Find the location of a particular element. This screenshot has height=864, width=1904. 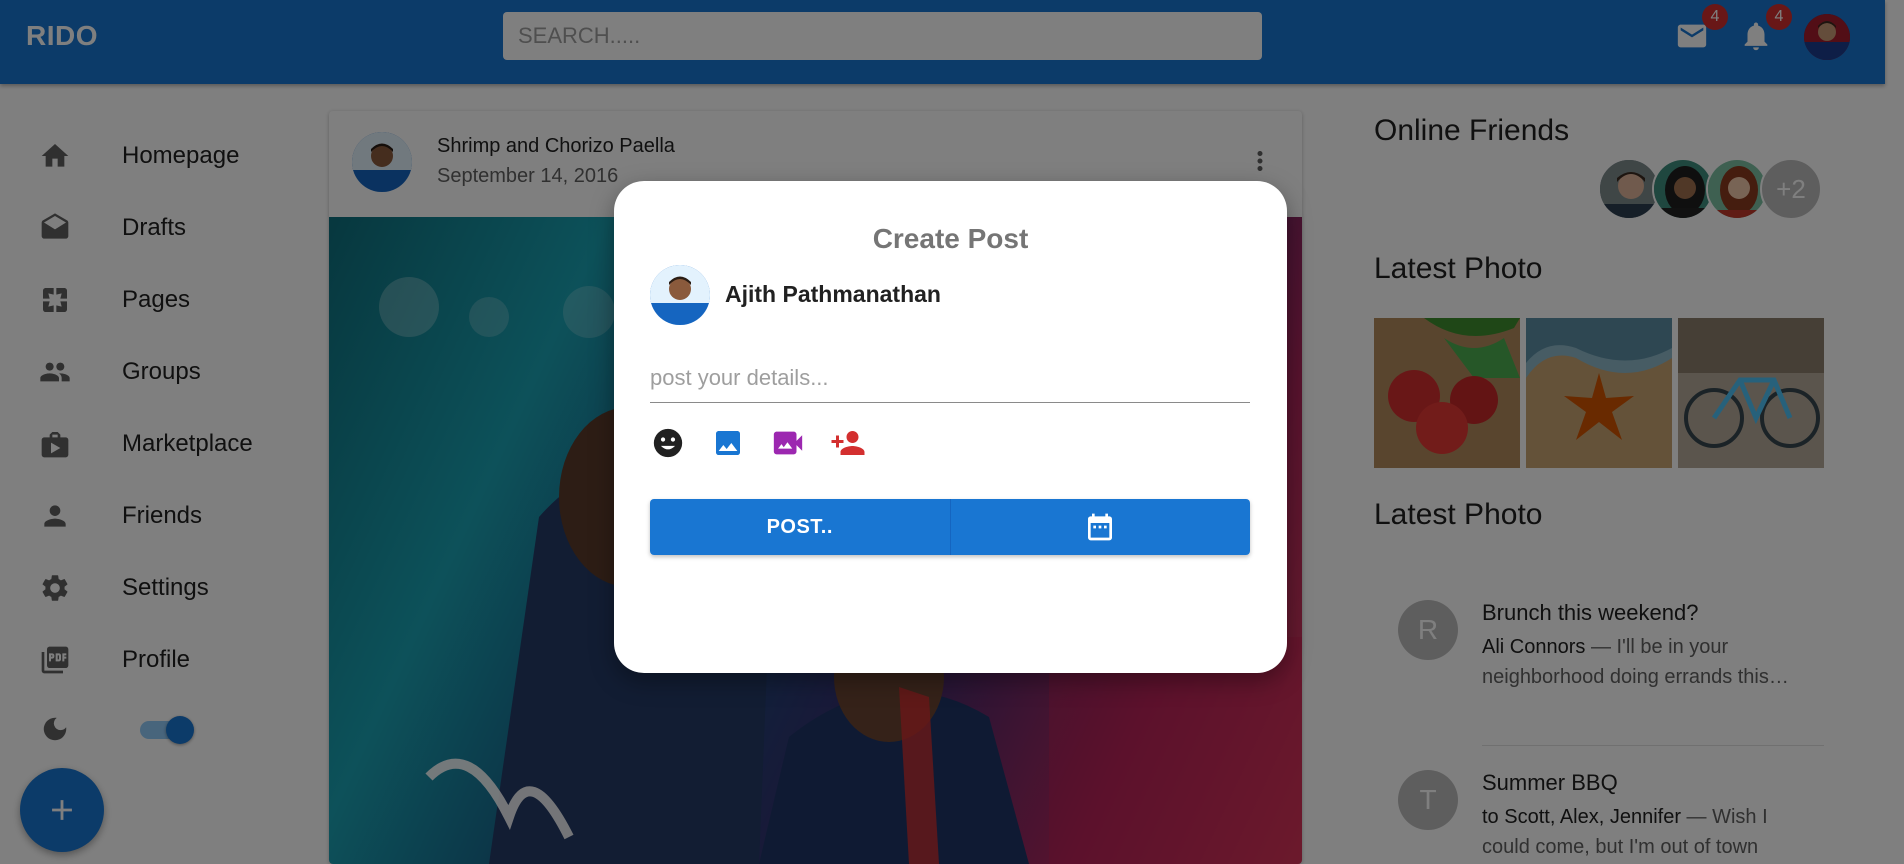

post-details-input is located at coordinates (950, 378).